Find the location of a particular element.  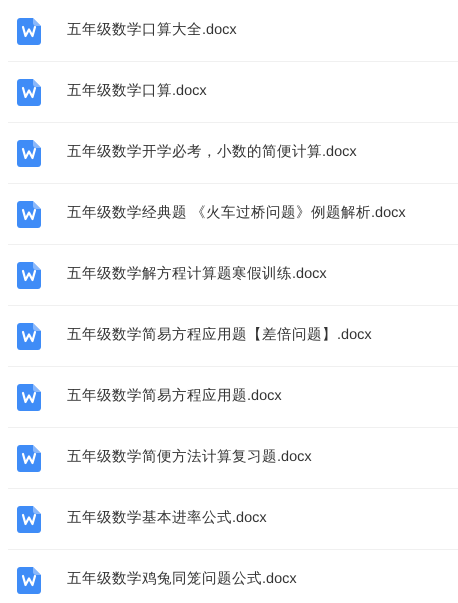

file-name: 五年级数学解方程计算题寒假训练.docx is located at coordinates (197, 275).